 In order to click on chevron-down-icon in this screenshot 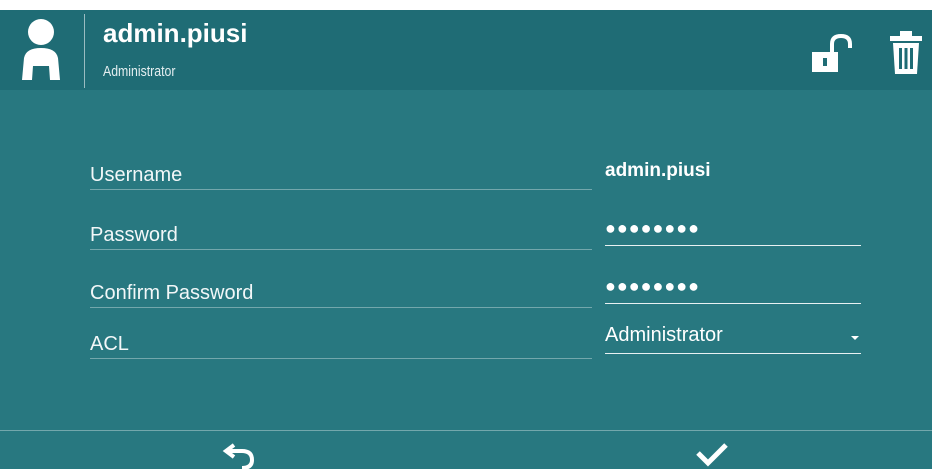, I will do `click(855, 338)`.